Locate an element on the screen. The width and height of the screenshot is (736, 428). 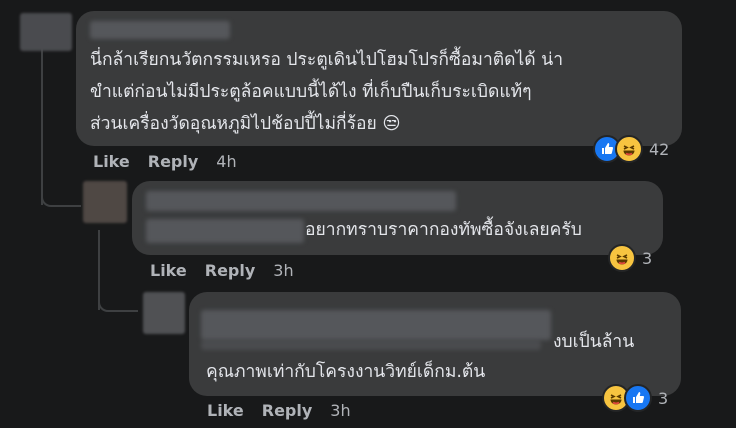
comment-actions: Like Reply 4h is located at coordinates (174, 161).